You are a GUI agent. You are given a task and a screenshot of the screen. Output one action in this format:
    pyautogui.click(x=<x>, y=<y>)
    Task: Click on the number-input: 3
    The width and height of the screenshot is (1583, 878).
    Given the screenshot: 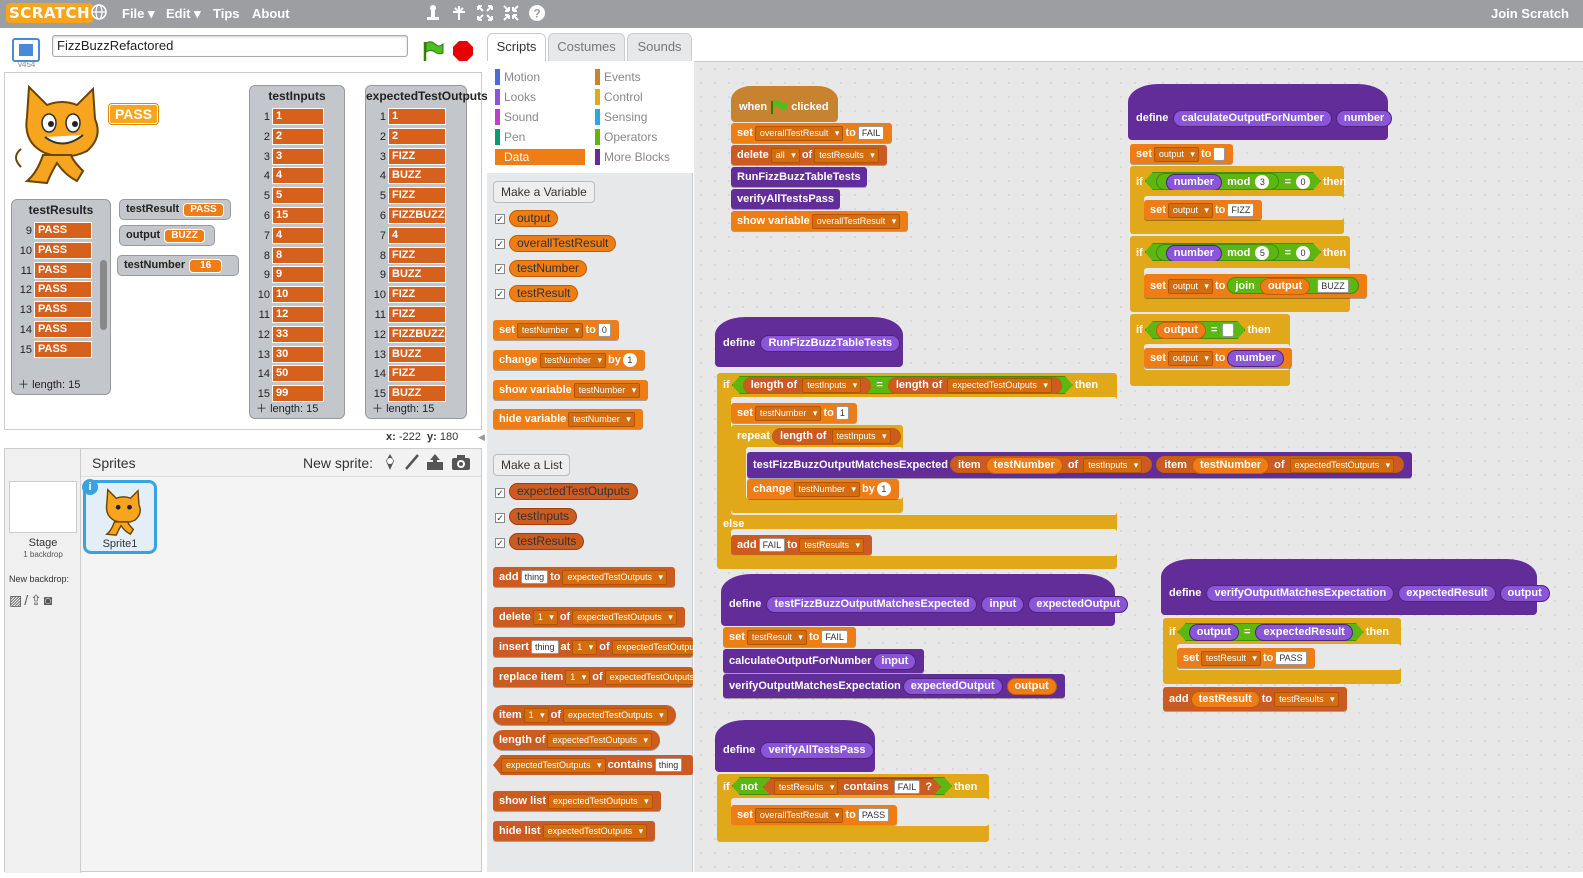 What is the action you would take?
    pyautogui.click(x=1262, y=182)
    